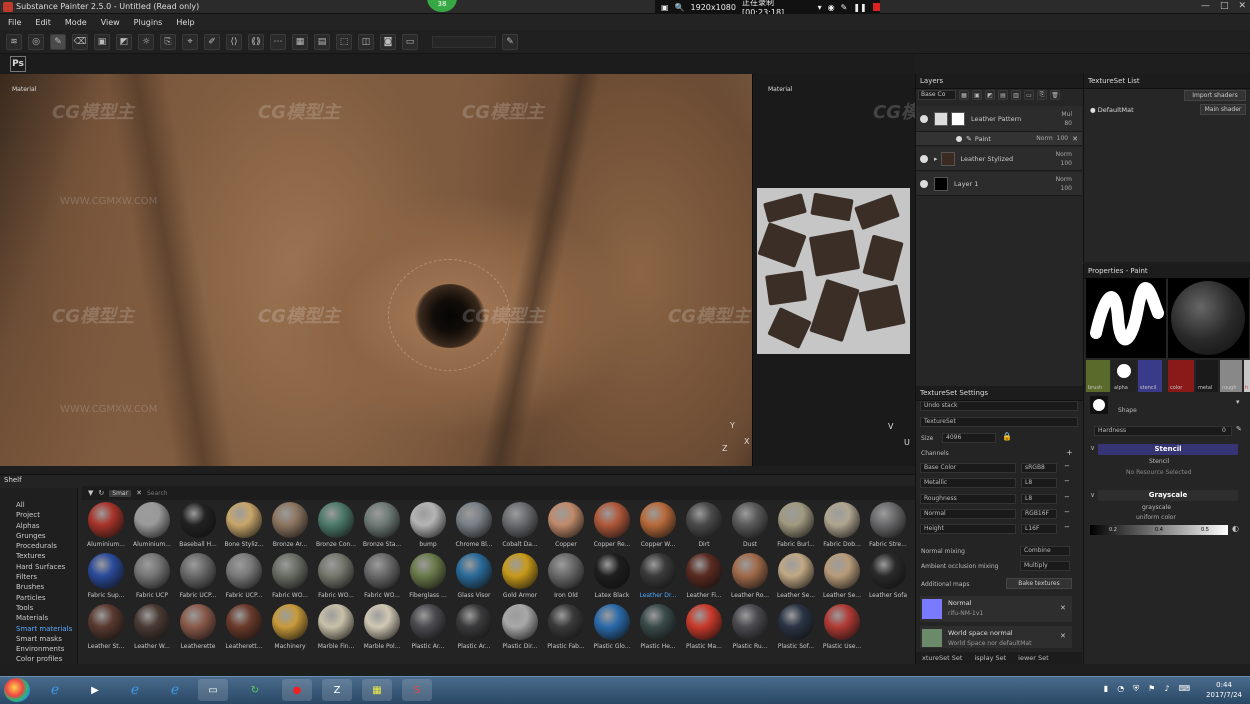 The width and height of the screenshot is (1250, 704). What do you see at coordinates (76, 22) in the screenshot?
I see `menu-mode: Mode` at bounding box center [76, 22].